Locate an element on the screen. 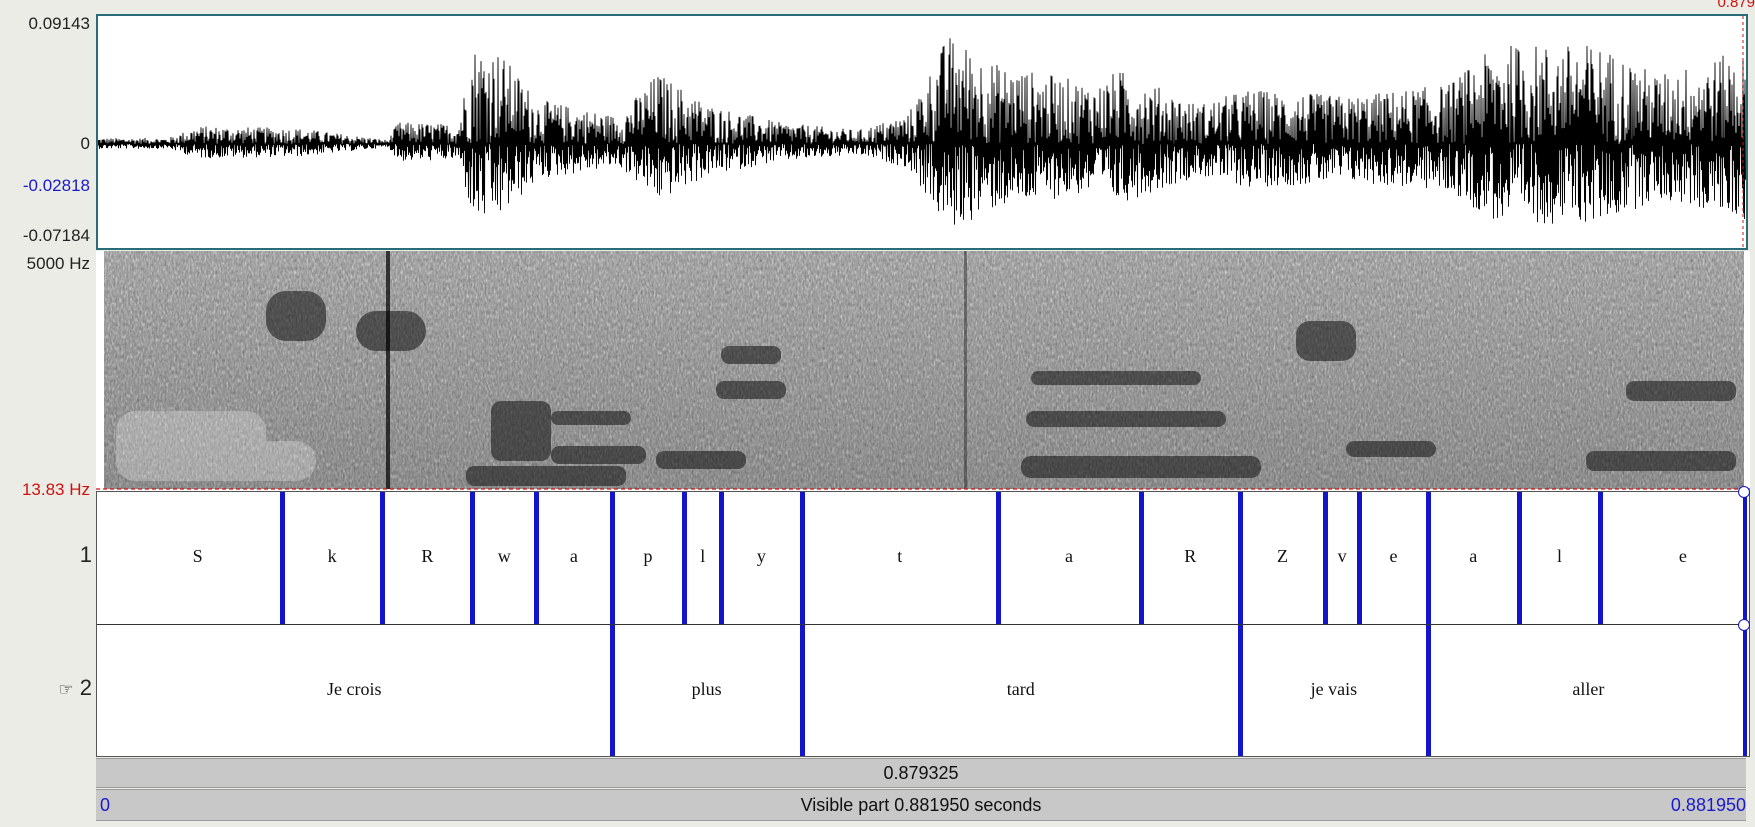 This screenshot has height=827, width=1755. visible-end-label: 0.881950 is located at coordinates (1708, 805).